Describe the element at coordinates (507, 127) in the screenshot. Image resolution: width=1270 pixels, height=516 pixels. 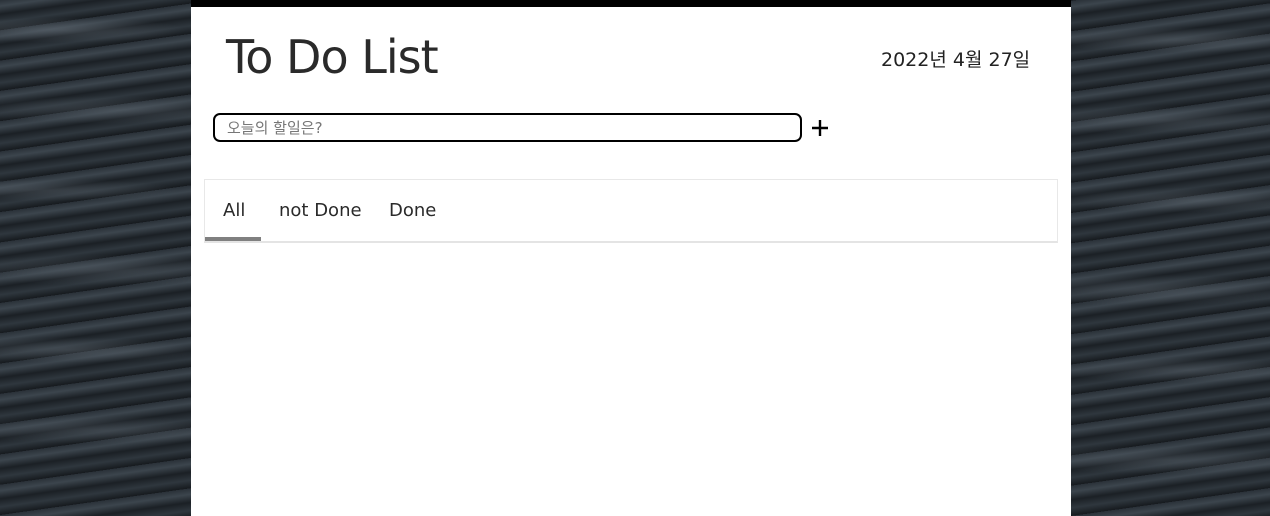
I see `task-input` at that location.